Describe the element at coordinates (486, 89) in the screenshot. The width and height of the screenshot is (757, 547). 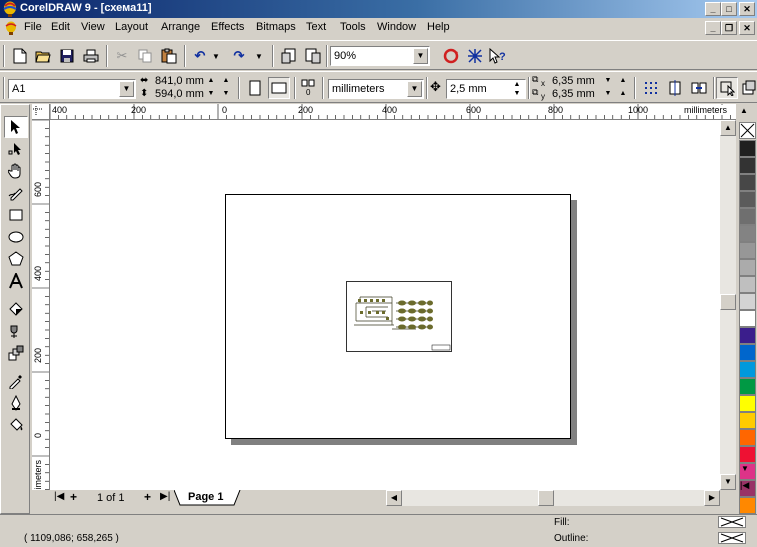
I see `nudge-offset-field: 2,5 mm ▲ ▼` at that location.